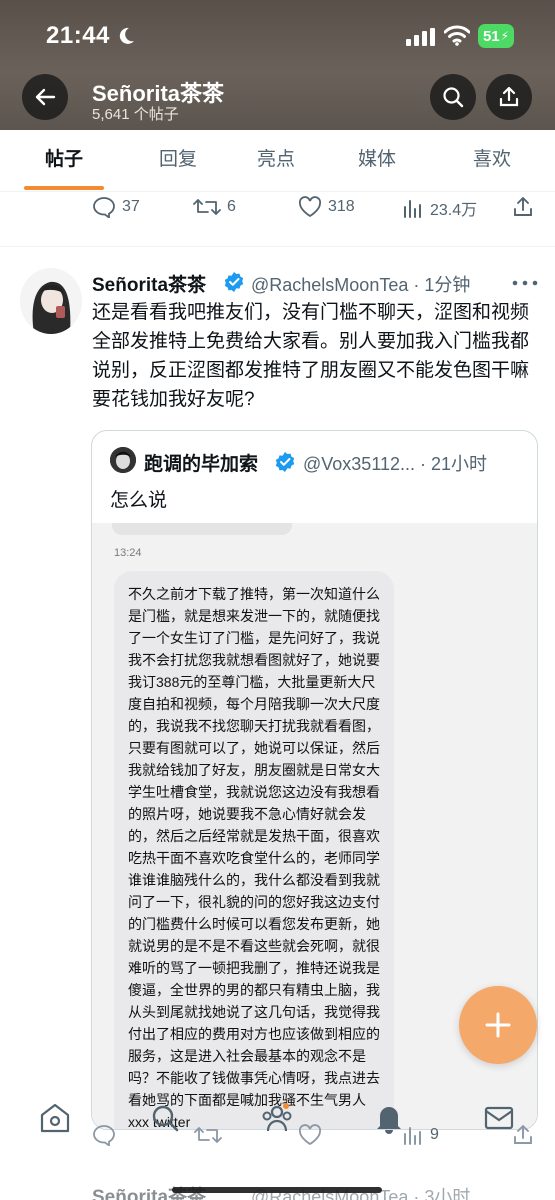 The width and height of the screenshot is (555, 1200). I want to click on plus-icon, so click(498, 1025).